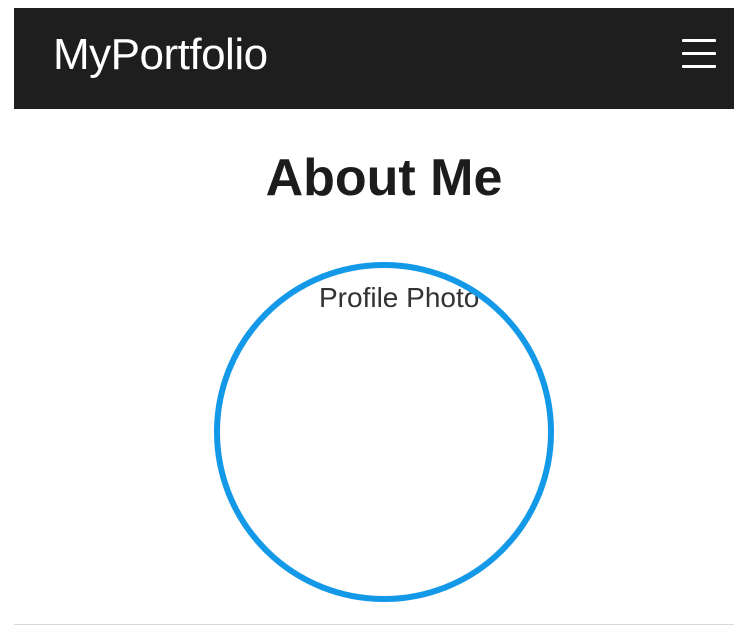 The width and height of the screenshot is (734, 626). Describe the element at coordinates (699, 40) in the screenshot. I see `menu-bar-top` at that location.